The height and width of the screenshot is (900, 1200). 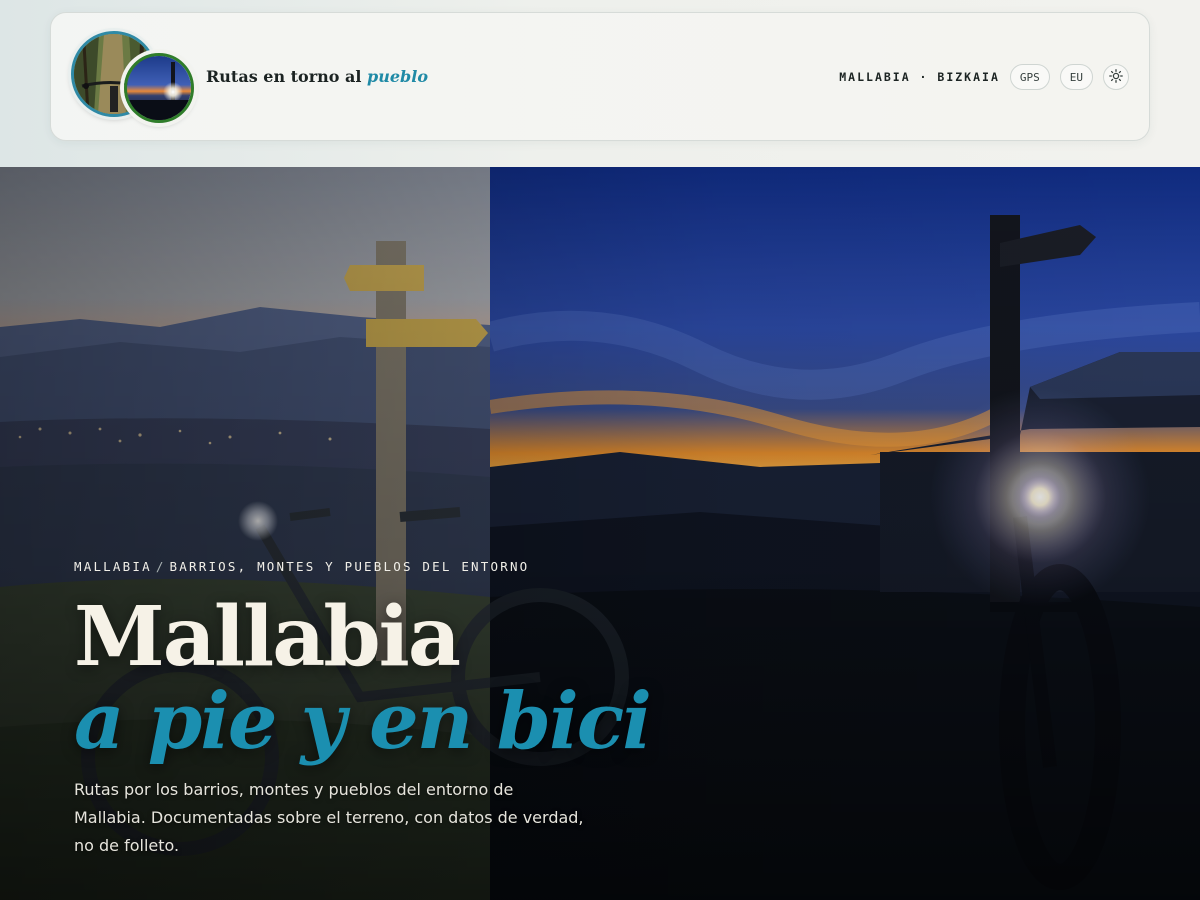 I want to click on gps-button: GPS, so click(x=1029, y=77).